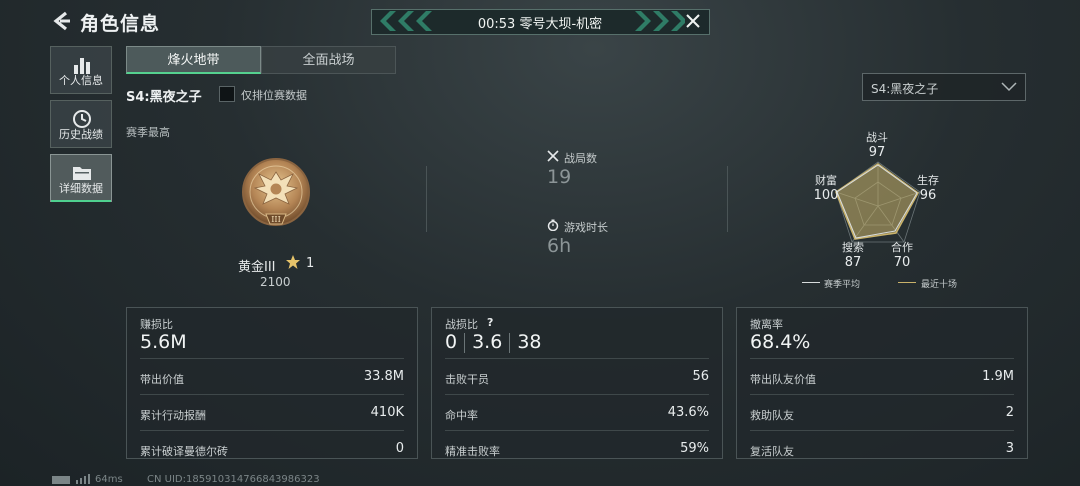 Image resolution: width=1080 pixels, height=486 pixels. Describe the element at coordinates (882, 376) in the screenshot. I see `stat-row: 带出队友价值 1.9M` at that location.